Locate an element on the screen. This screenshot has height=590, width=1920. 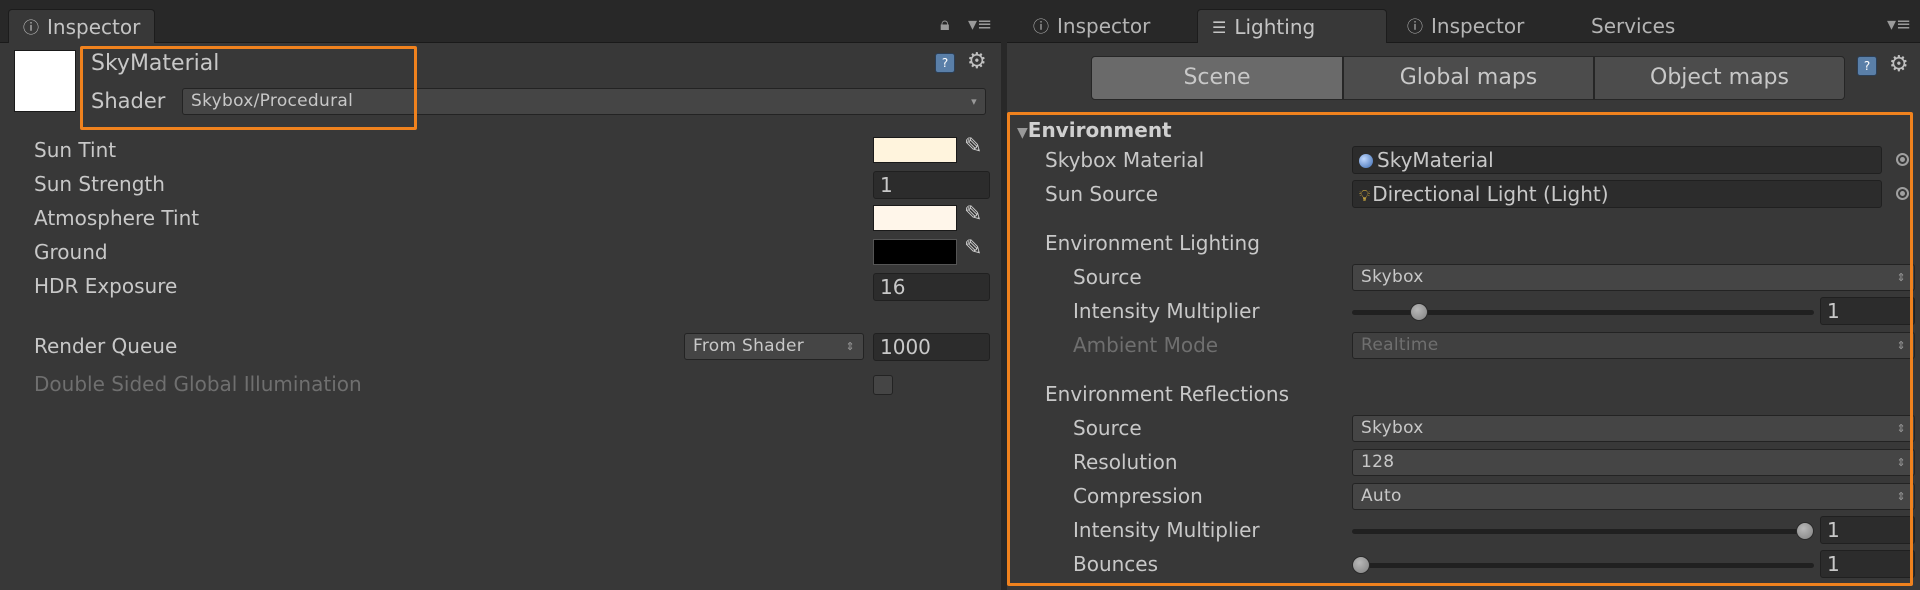
left-tabbar: ⓘ Inspector 🔒︎ ▾≡ is located at coordinates (500, 21).